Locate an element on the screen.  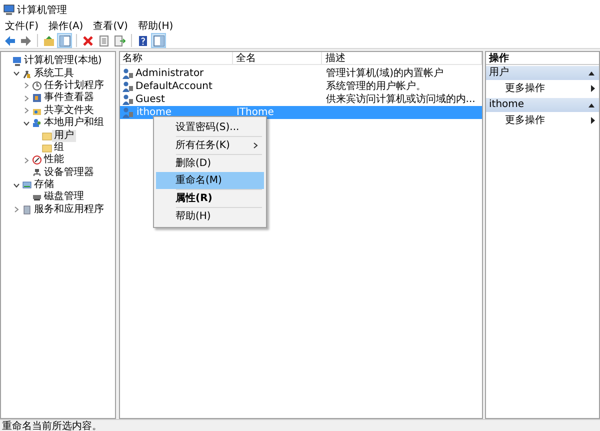
table-cell-text: 管理计算机(域)的内置帐户 is located at coordinates (384, 73).